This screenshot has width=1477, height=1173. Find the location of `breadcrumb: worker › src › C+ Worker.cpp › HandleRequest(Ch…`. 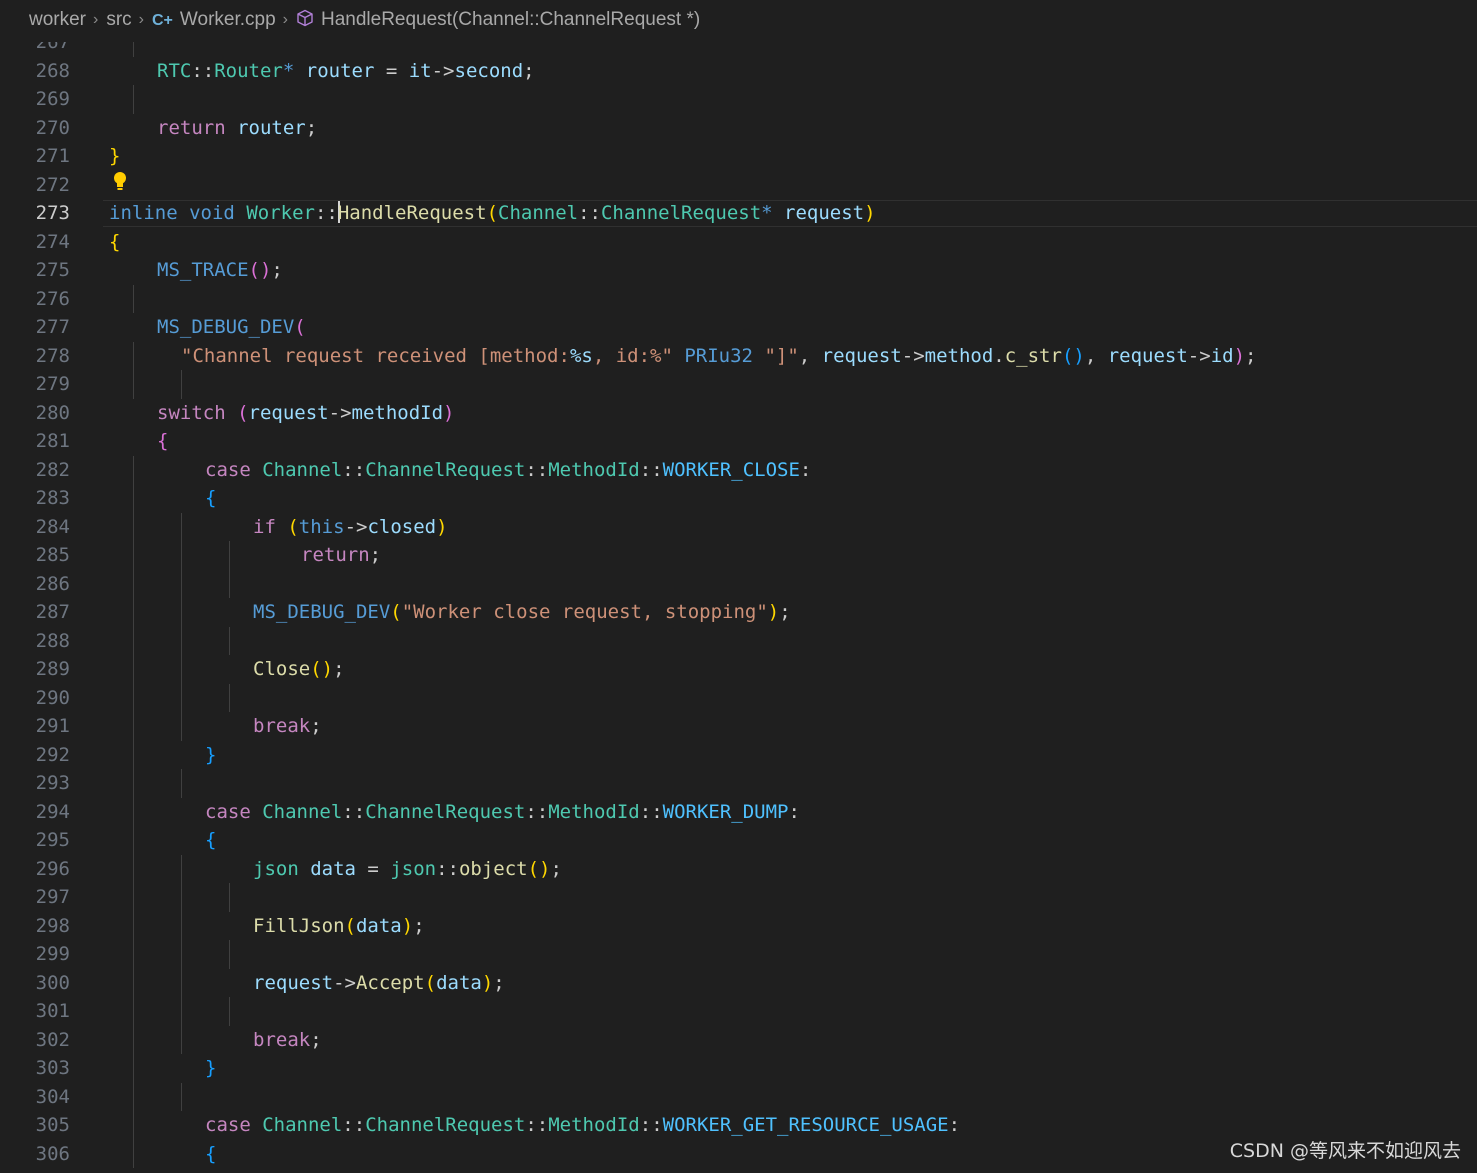

breadcrumb: worker › src › C+ Worker.cpp › HandleRequest(Ch… is located at coordinates (738, 20).